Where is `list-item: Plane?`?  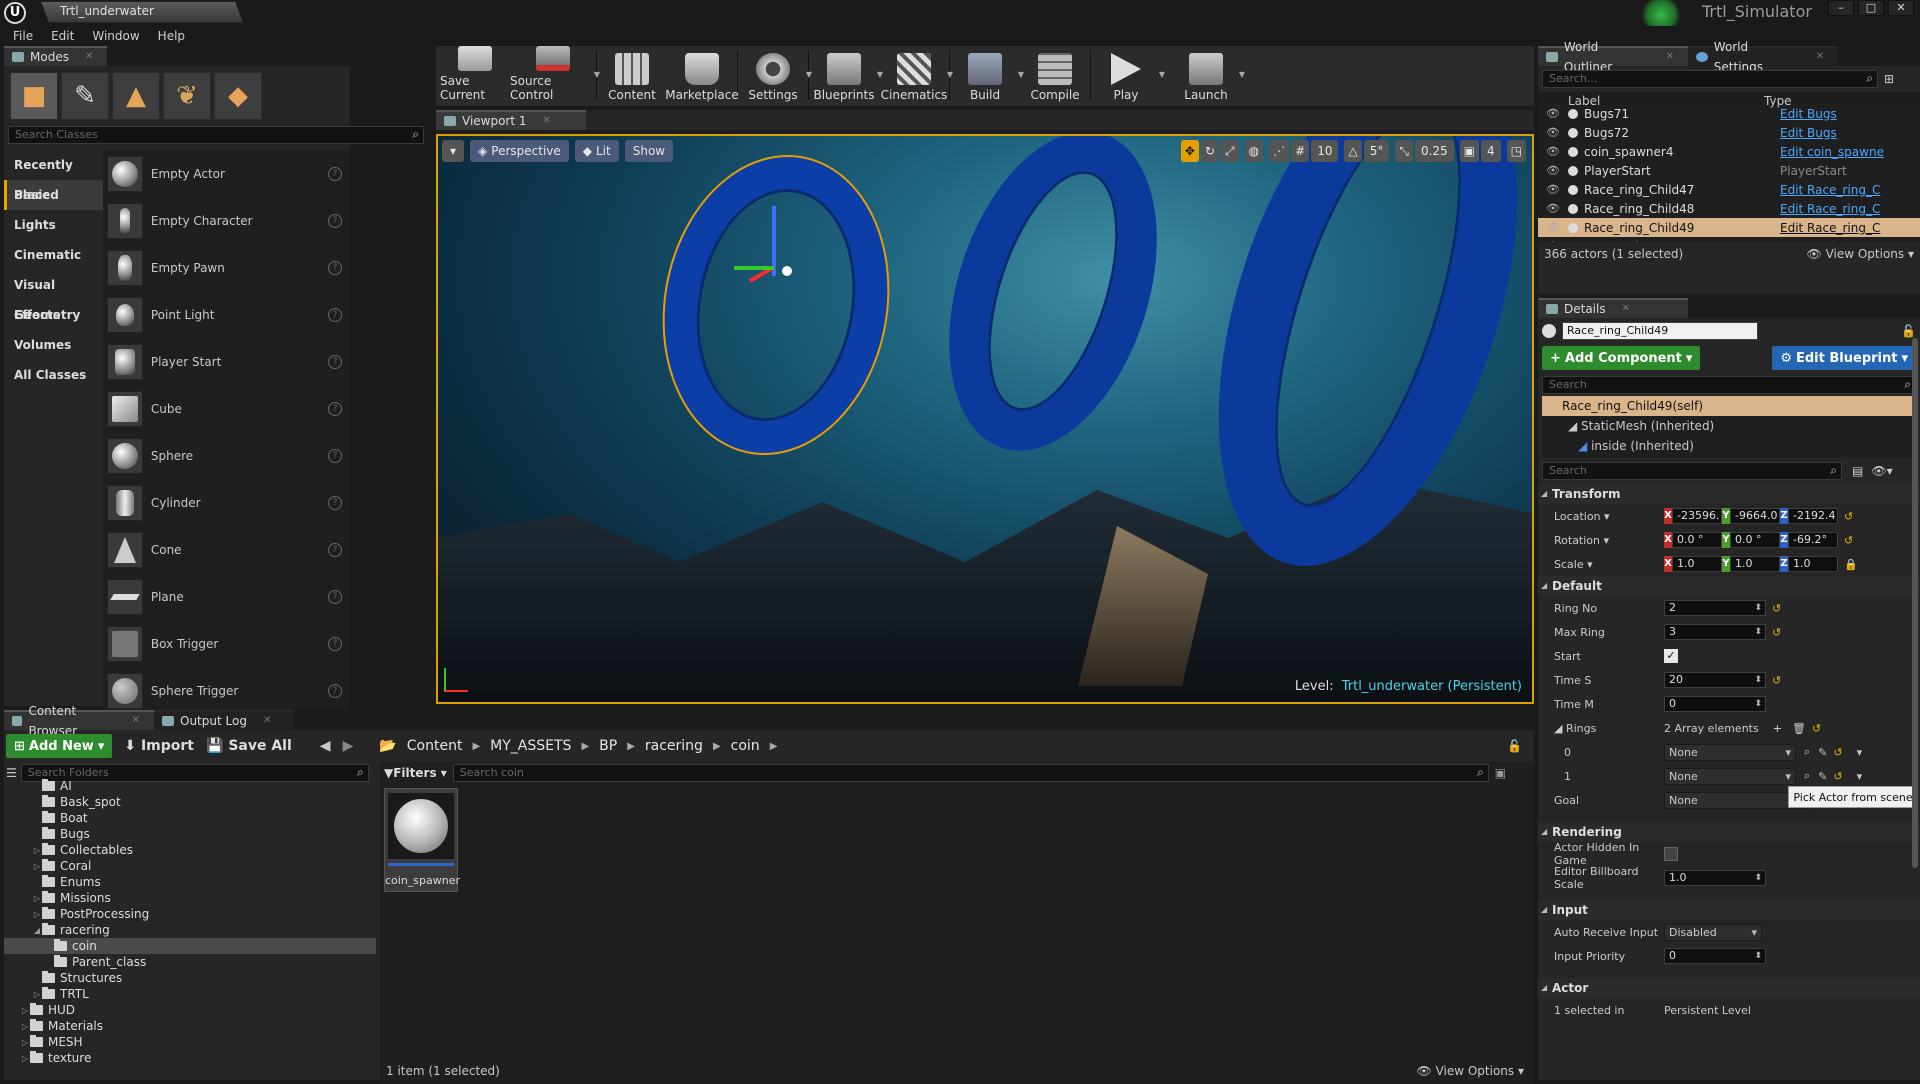
list-item: Plane? is located at coordinates (226, 596).